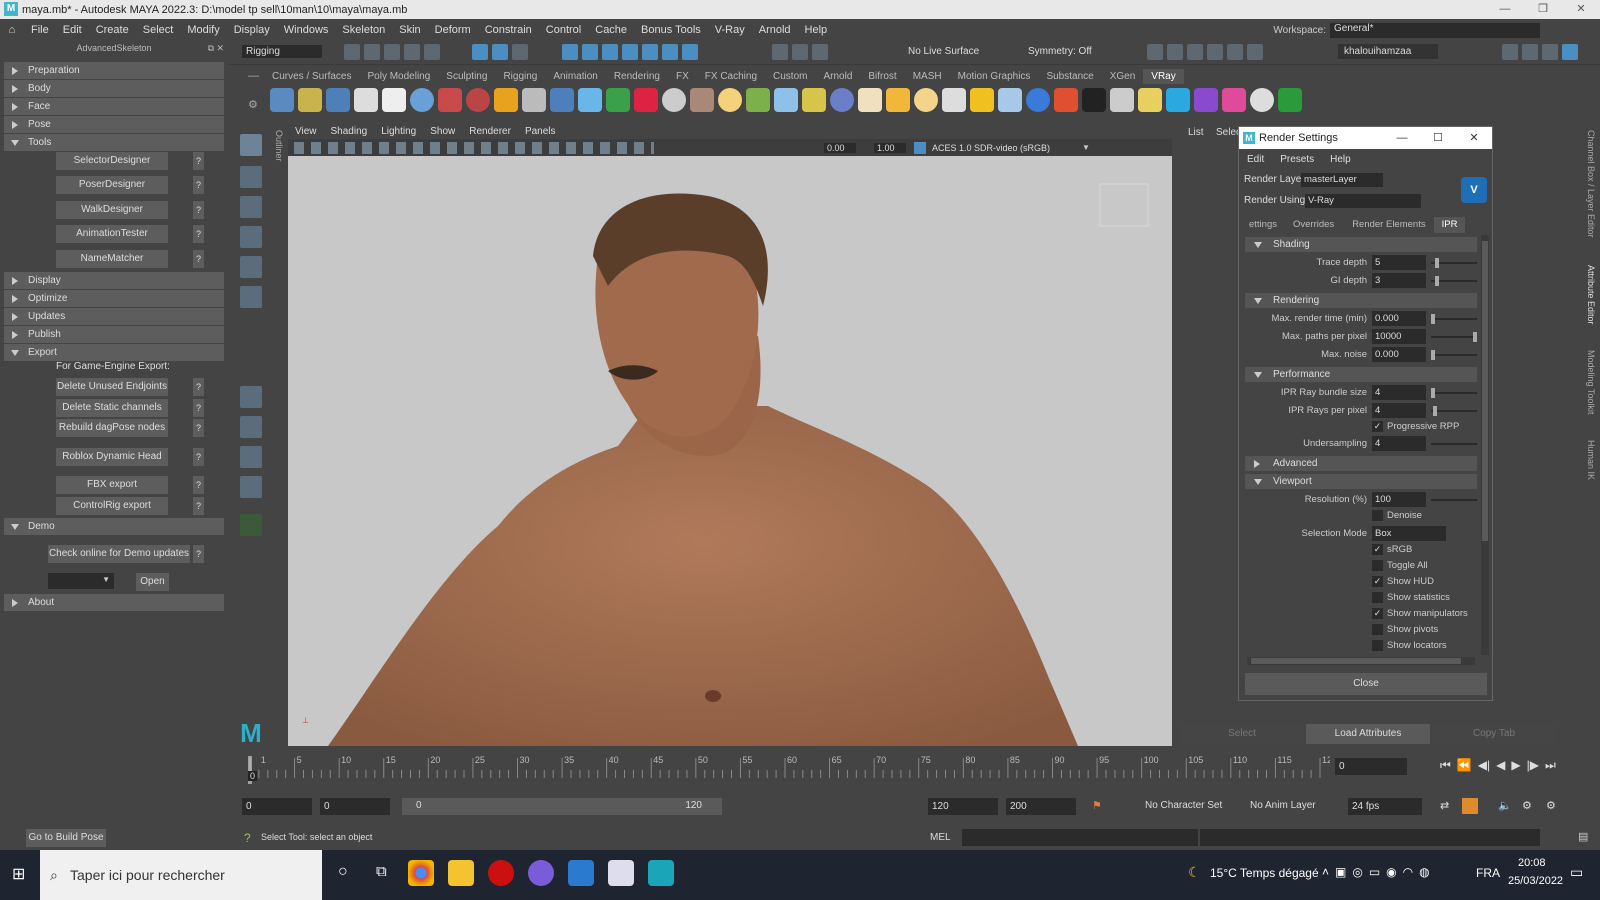 The image size is (1600, 900). Describe the element at coordinates (1591, 465) in the screenshot. I see `human-ik-tab: Human IK` at that location.